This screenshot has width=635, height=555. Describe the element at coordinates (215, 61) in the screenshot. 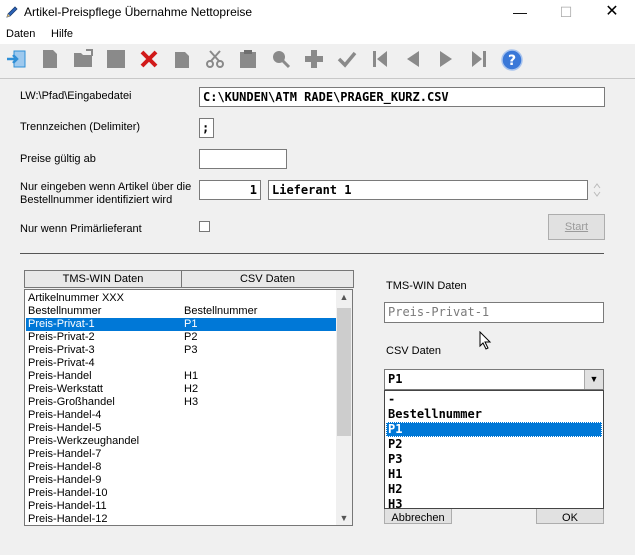

I see `cut-icon` at that location.